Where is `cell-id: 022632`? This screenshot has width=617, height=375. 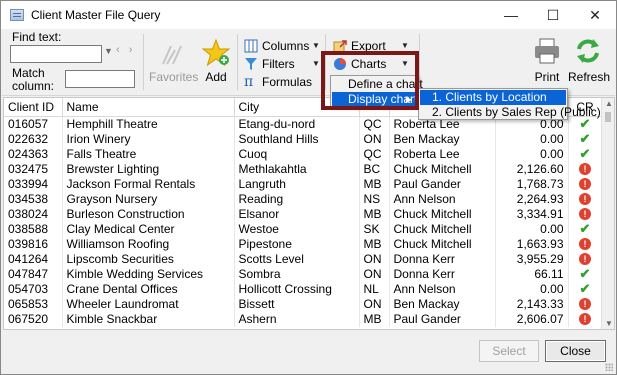 cell-id: 022632 is located at coordinates (33, 139).